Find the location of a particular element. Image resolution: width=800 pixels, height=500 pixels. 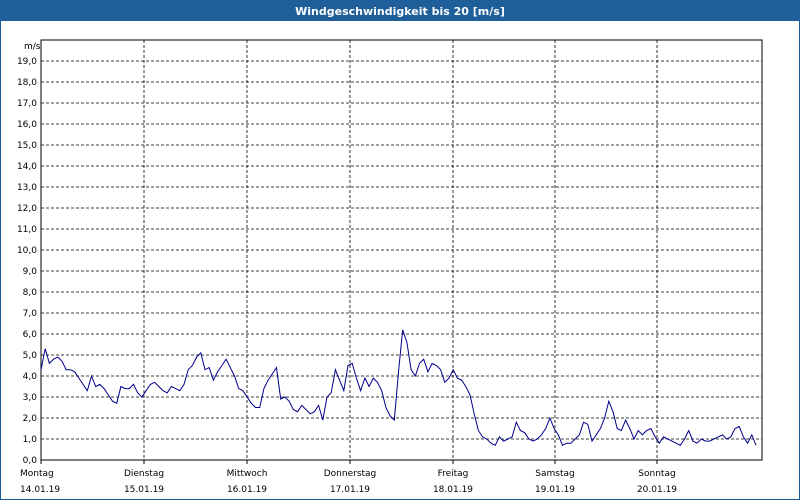

x-day-name-label: Dienstag is located at coordinates (144, 474).